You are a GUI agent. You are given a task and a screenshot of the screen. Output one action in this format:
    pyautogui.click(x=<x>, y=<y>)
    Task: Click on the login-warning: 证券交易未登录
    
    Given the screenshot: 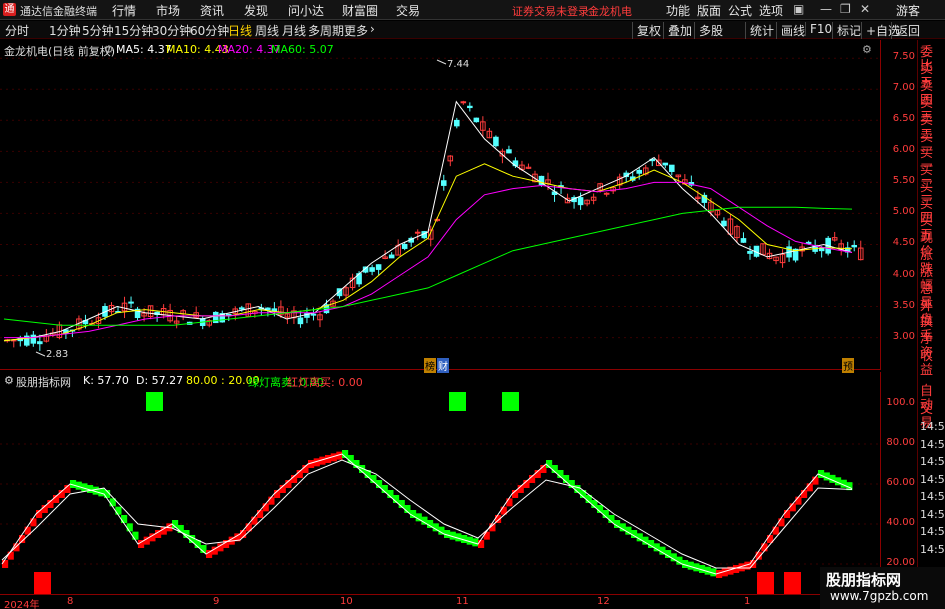 What is the action you would take?
    pyautogui.click(x=550, y=11)
    